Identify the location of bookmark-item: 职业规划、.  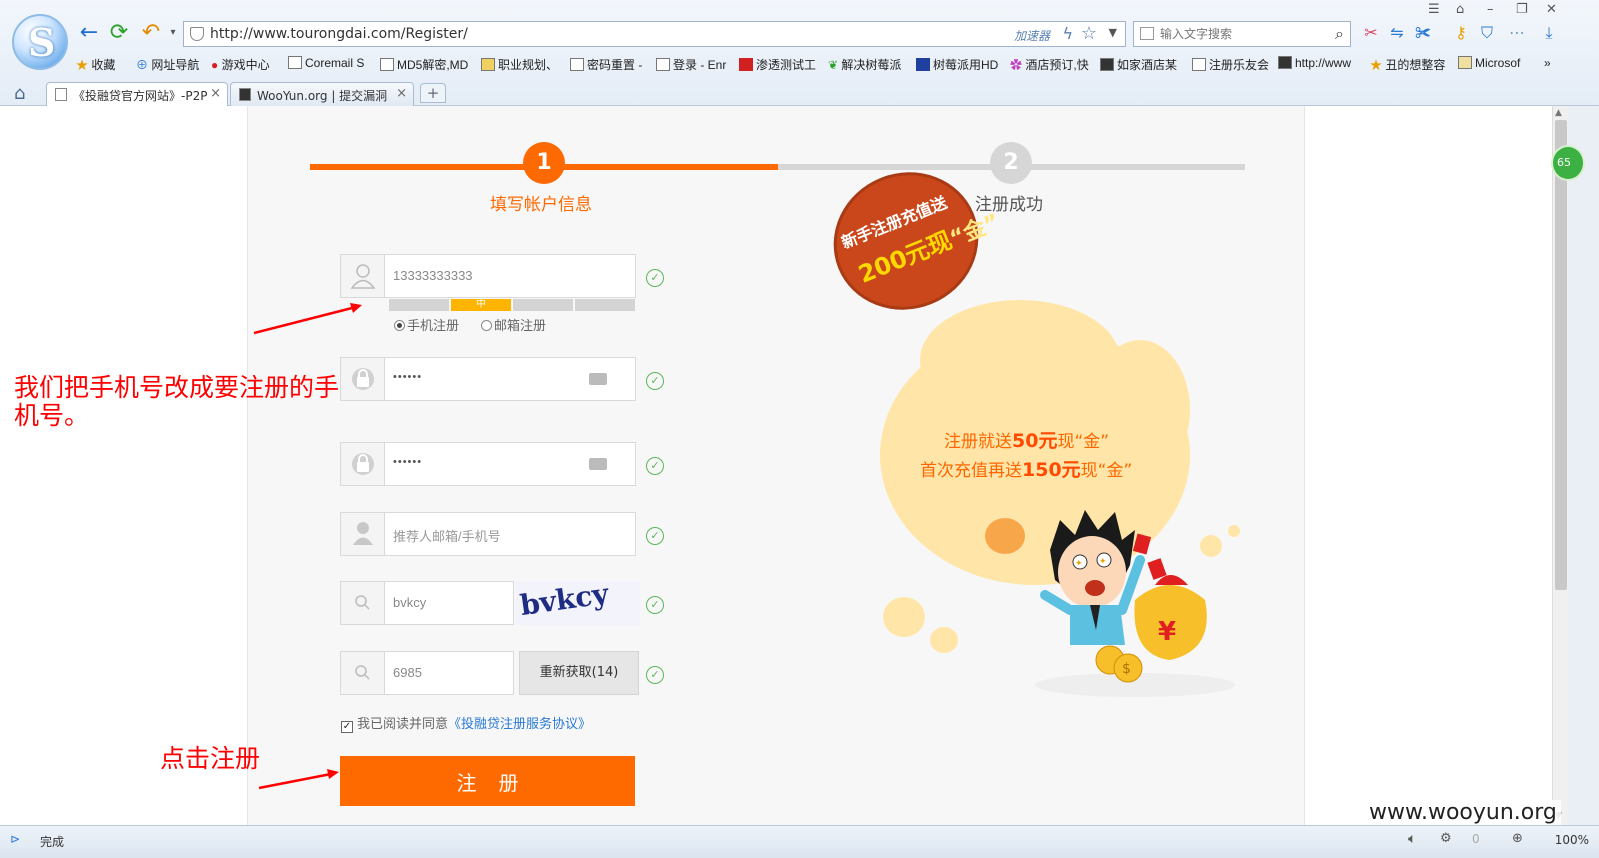
(519, 64).